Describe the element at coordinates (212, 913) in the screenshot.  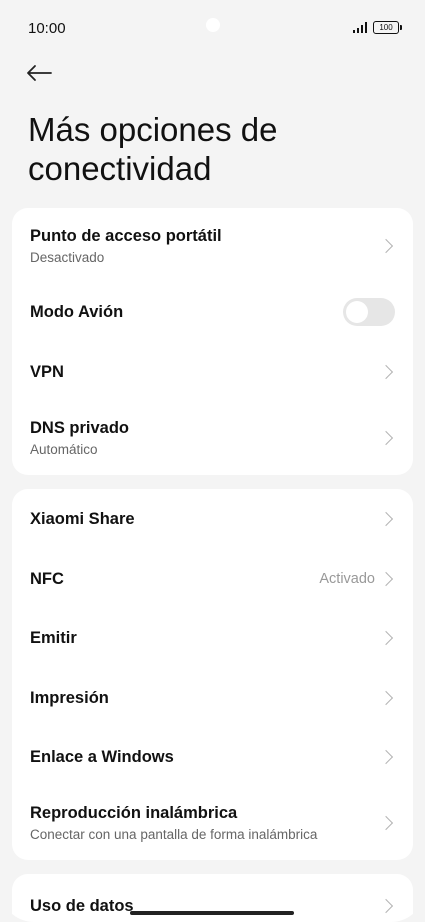
I see `home-indicator` at that location.